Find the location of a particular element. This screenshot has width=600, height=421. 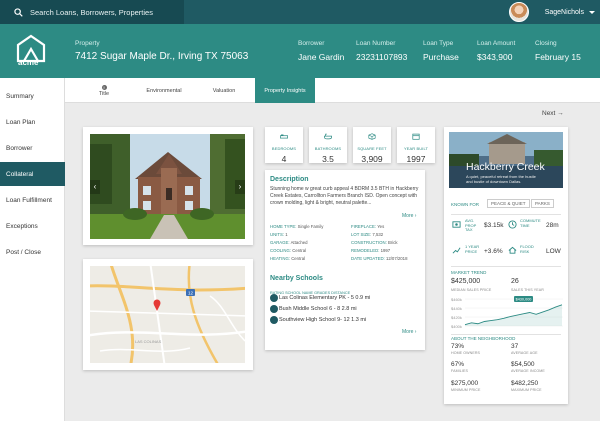

divider is located at coordinates (506, 214).